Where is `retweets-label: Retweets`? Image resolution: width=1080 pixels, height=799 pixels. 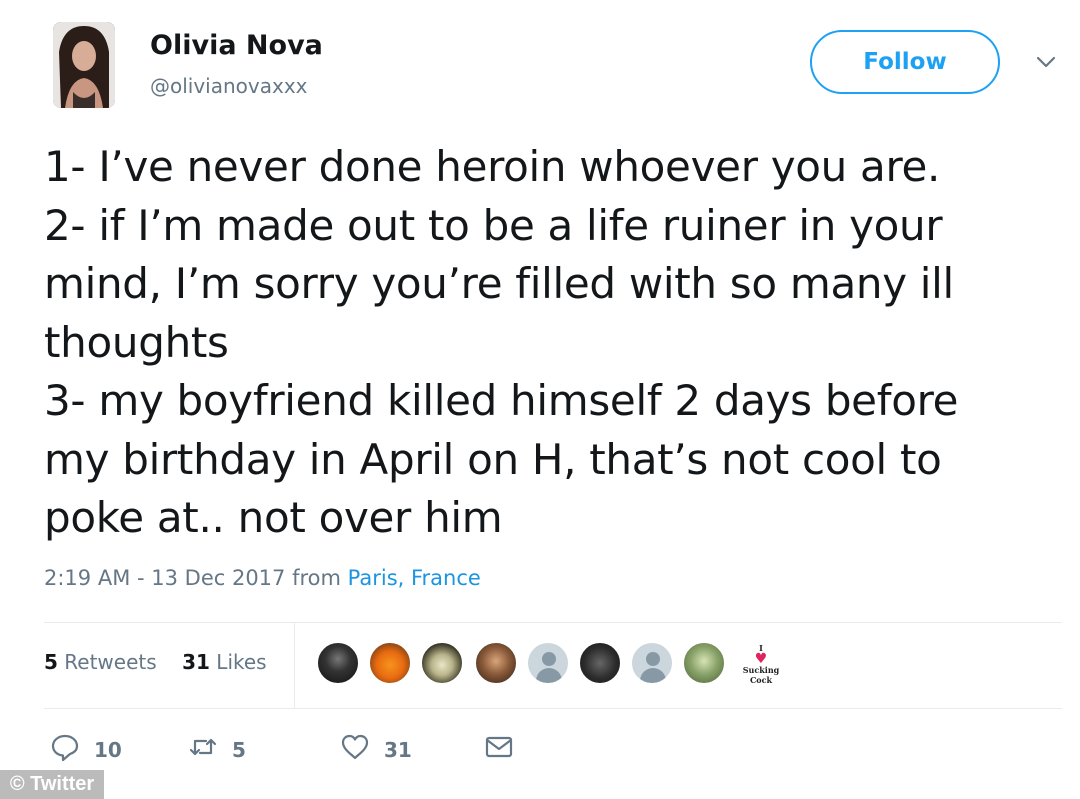 retweets-label: Retweets is located at coordinates (110, 662).